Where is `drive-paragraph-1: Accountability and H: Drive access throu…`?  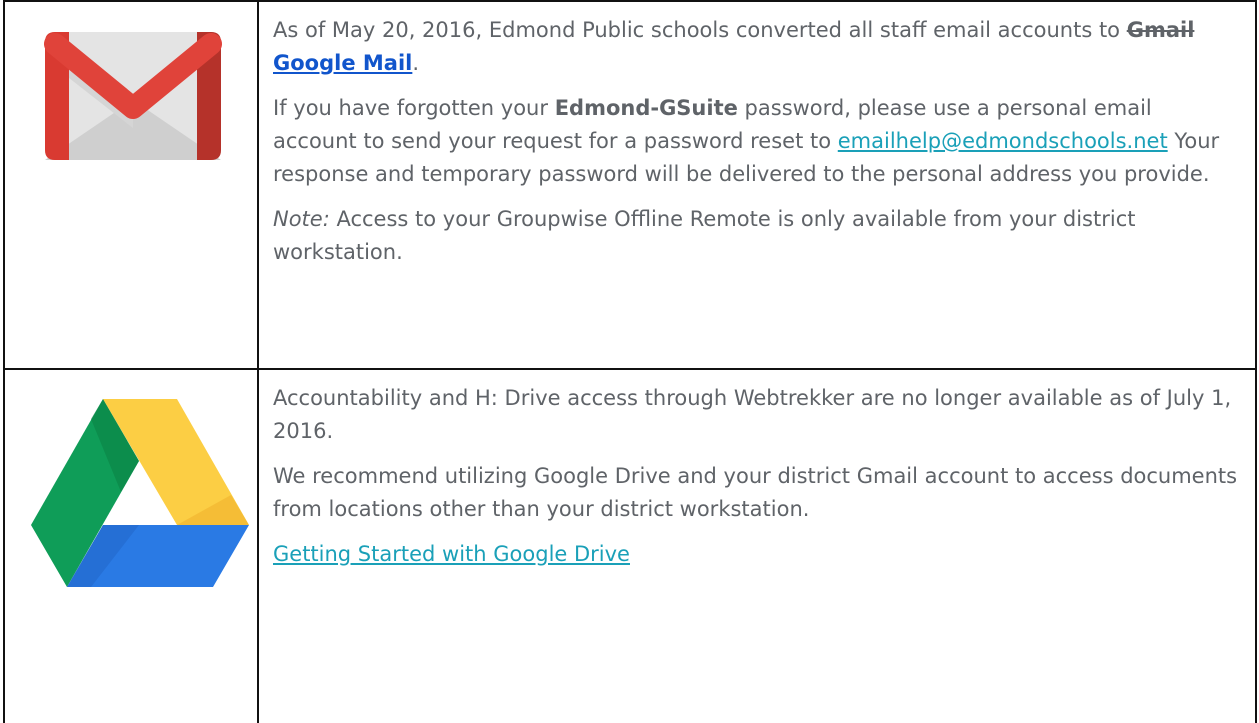 drive-paragraph-1: Accountability and H: Drive access throu… is located at coordinates (752, 414).